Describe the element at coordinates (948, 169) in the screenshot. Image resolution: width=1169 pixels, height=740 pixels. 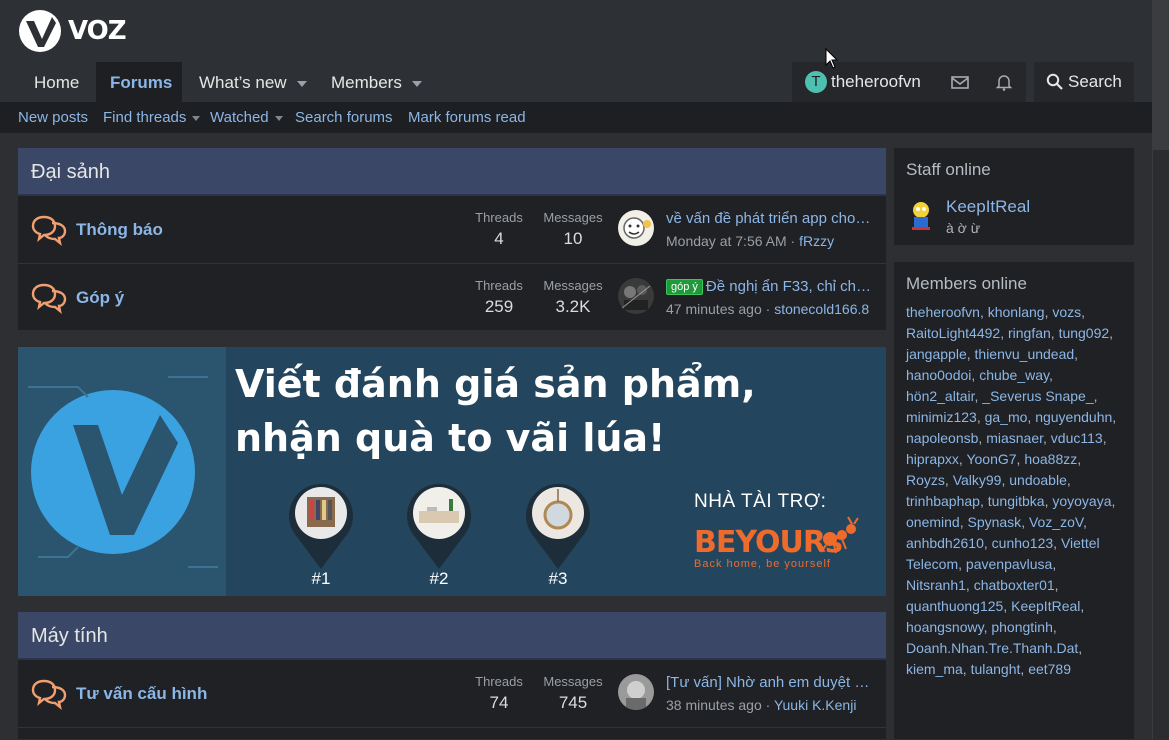
I see `widget-title: Staff online` at that location.